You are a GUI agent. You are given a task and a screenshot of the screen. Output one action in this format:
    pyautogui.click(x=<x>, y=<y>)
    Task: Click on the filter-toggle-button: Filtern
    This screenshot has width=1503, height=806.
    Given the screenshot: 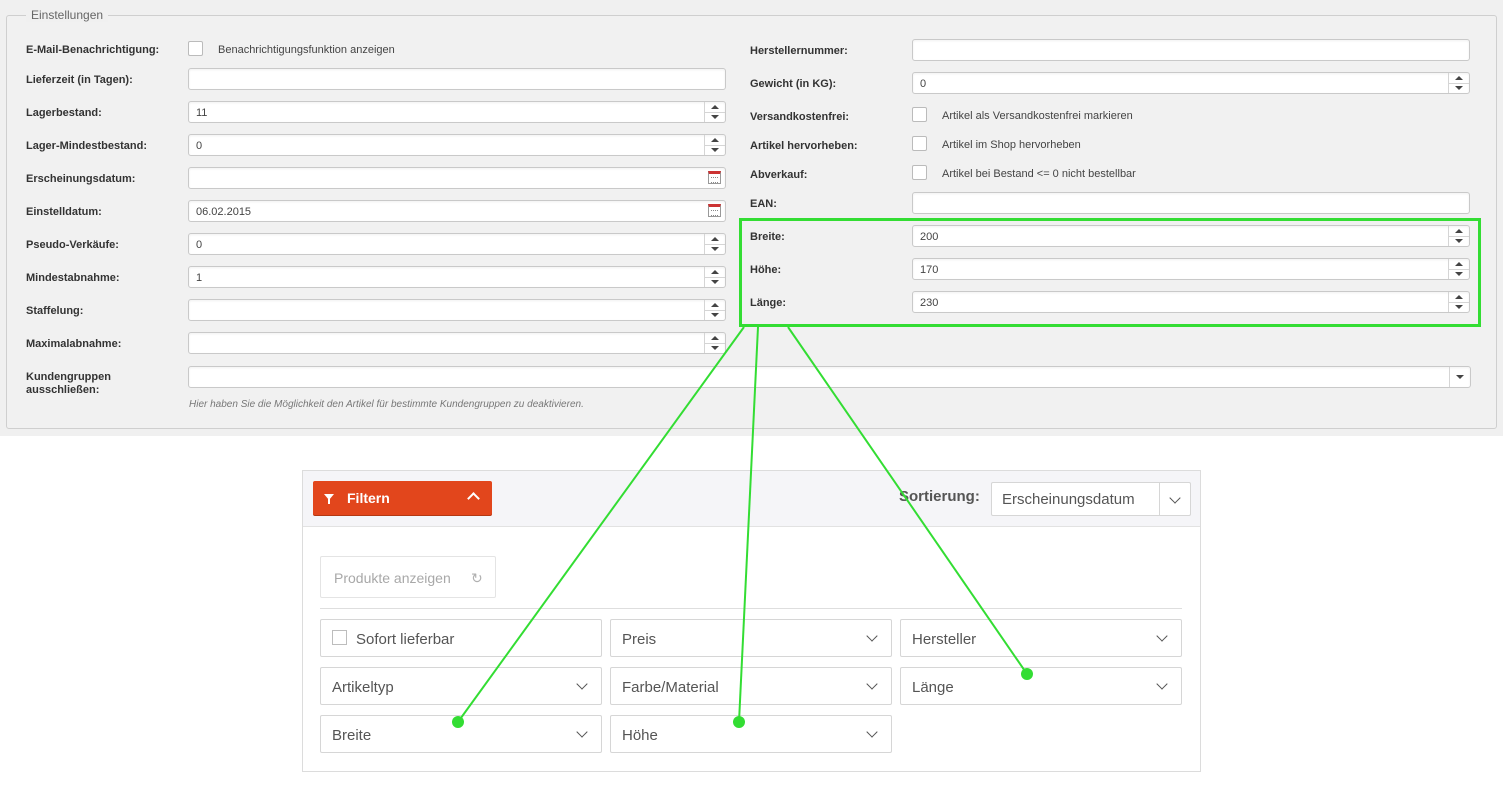 What is the action you would take?
    pyautogui.click(x=402, y=498)
    